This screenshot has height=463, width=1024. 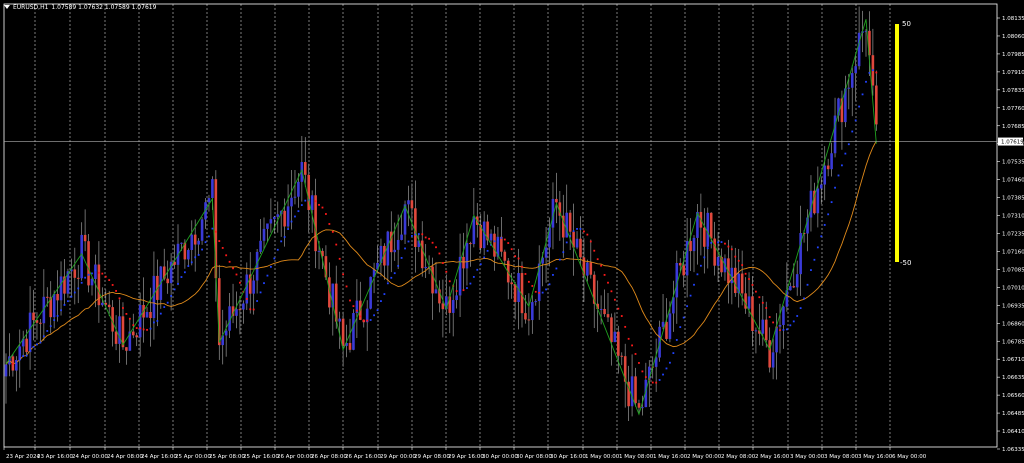 I want to click on x-tick-label: 30 Apr 08:00, so click(x=534, y=457).